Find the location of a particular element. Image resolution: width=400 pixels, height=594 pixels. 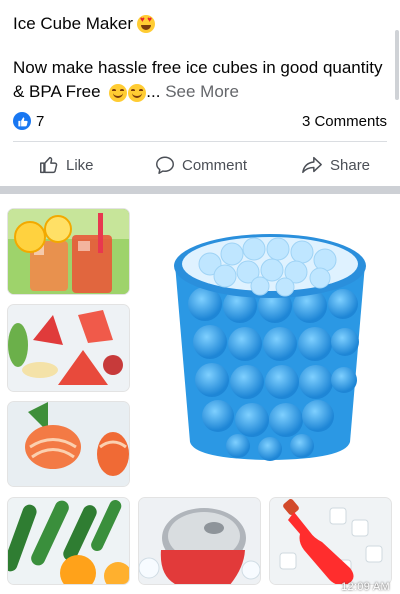

comment-button: Comment is located at coordinates (200, 165).